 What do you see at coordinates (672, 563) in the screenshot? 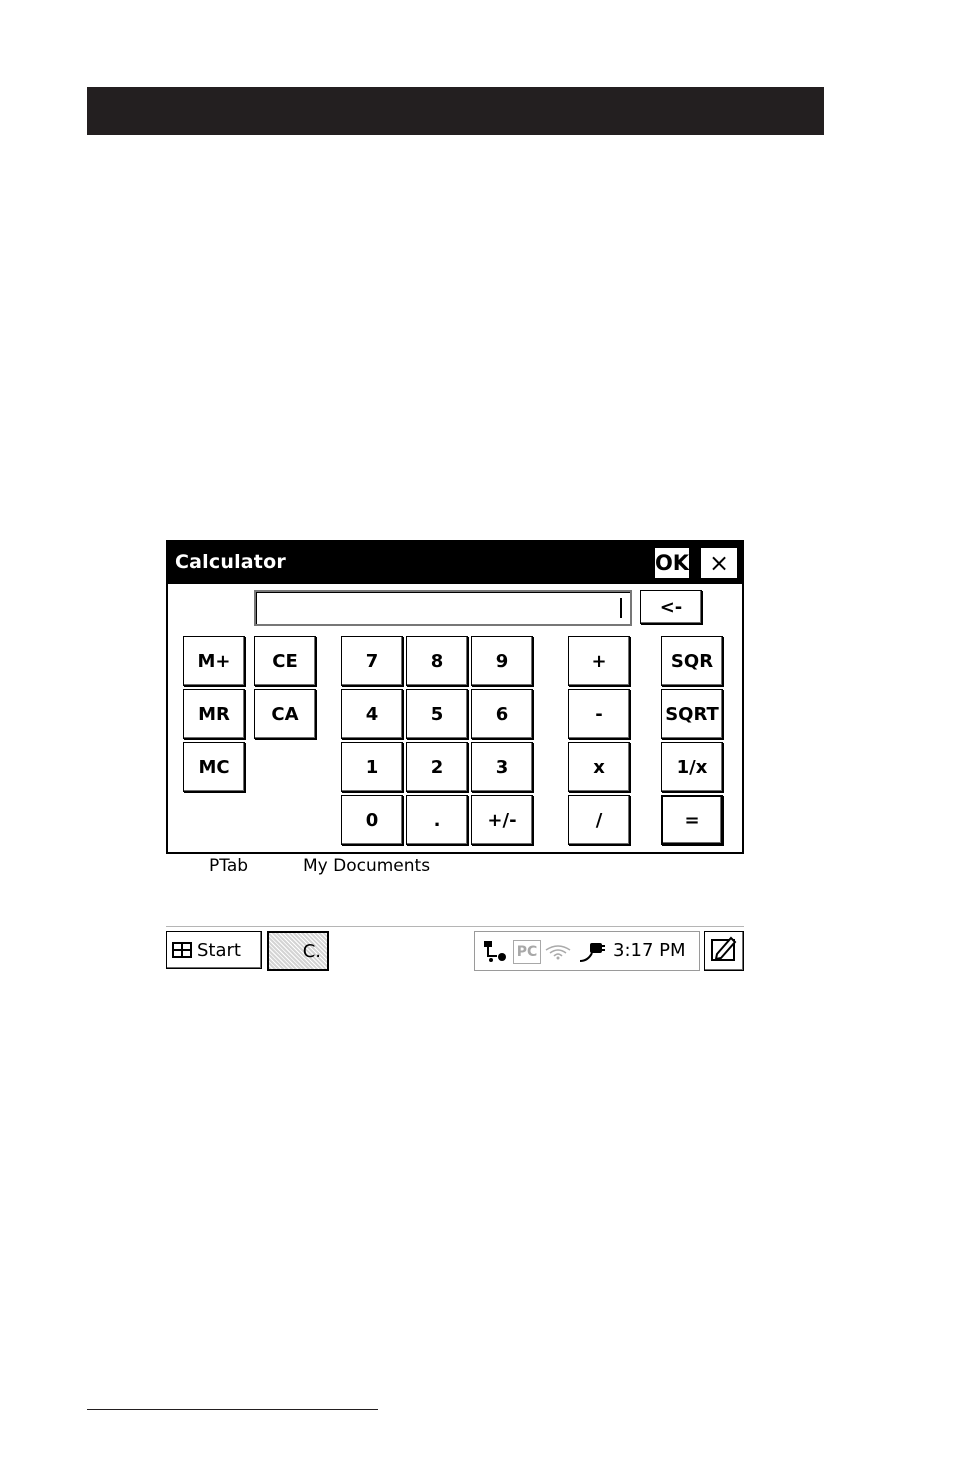
I see `ok-button: OK` at bounding box center [672, 563].